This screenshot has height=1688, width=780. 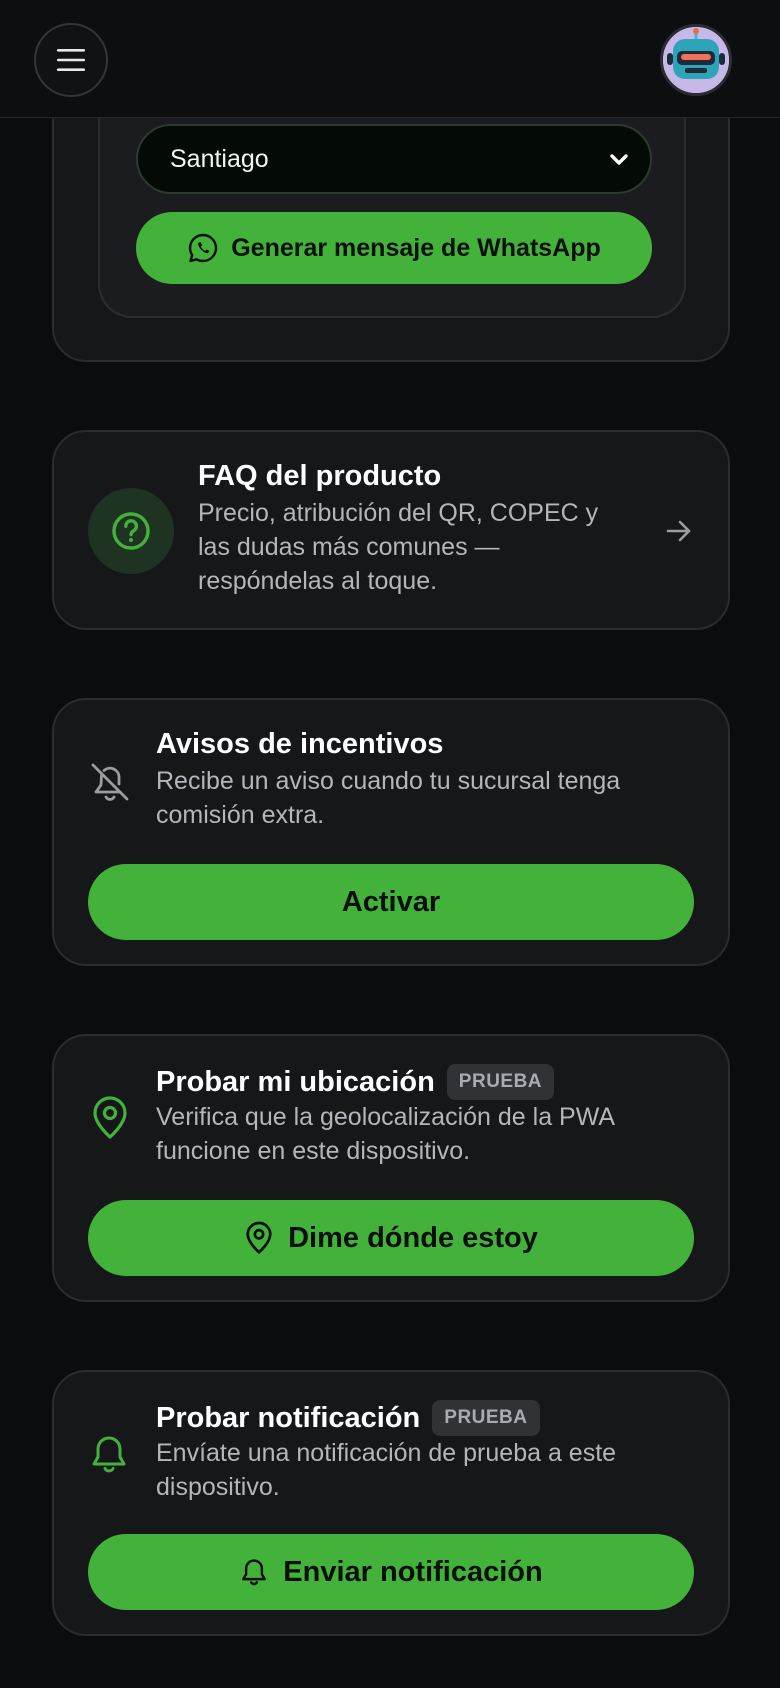 What do you see at coordinates (203, 248) in the screenshot?
I see `whatsapp-icon` at bounding box center [203, 248].